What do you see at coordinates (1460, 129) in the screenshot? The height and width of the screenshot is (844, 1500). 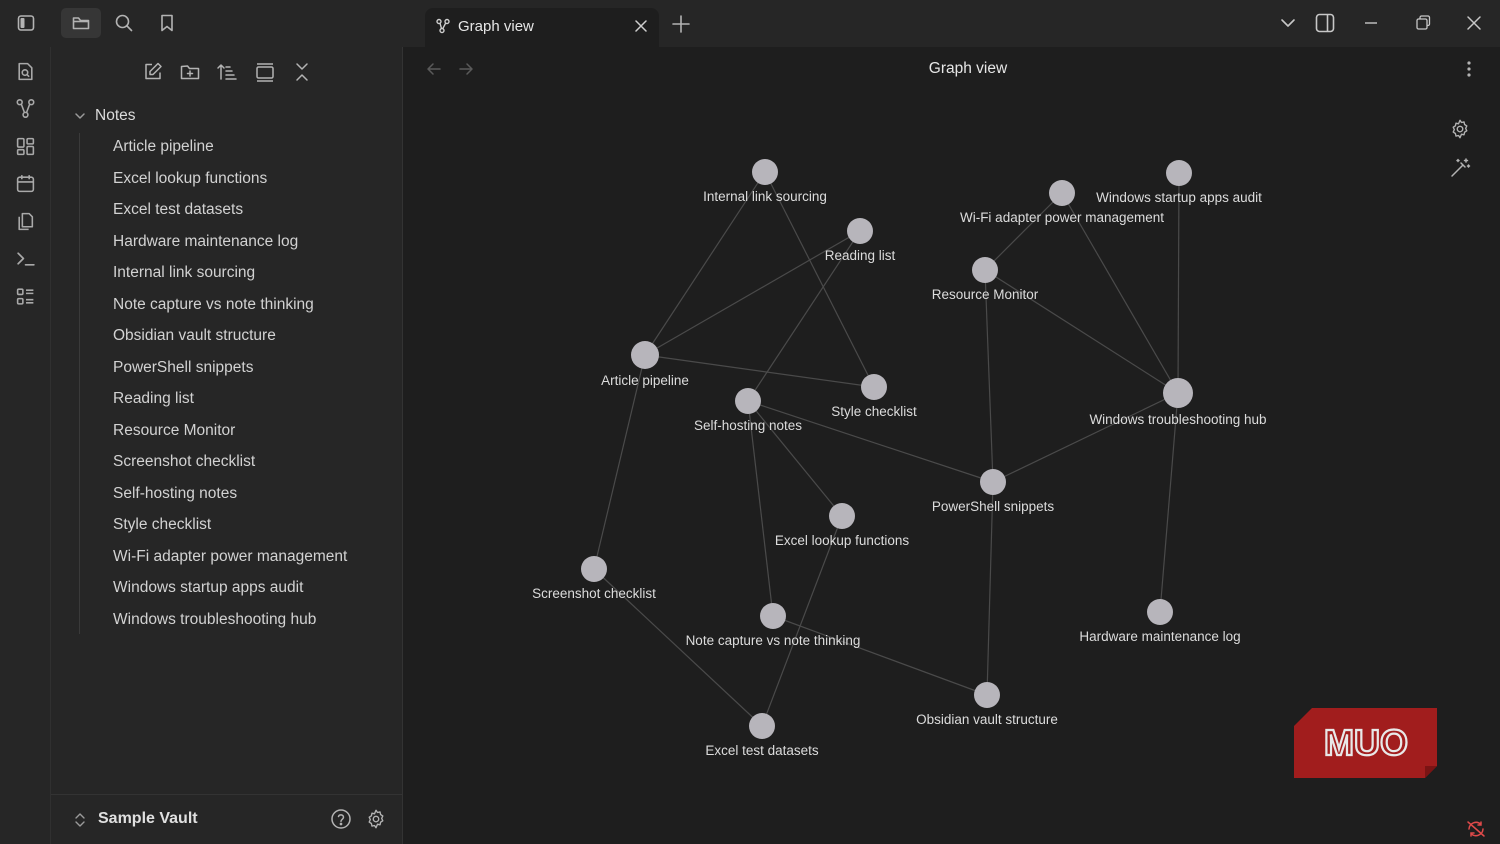 I see `graph-settings-icon` at bounding box center [1460, 129].